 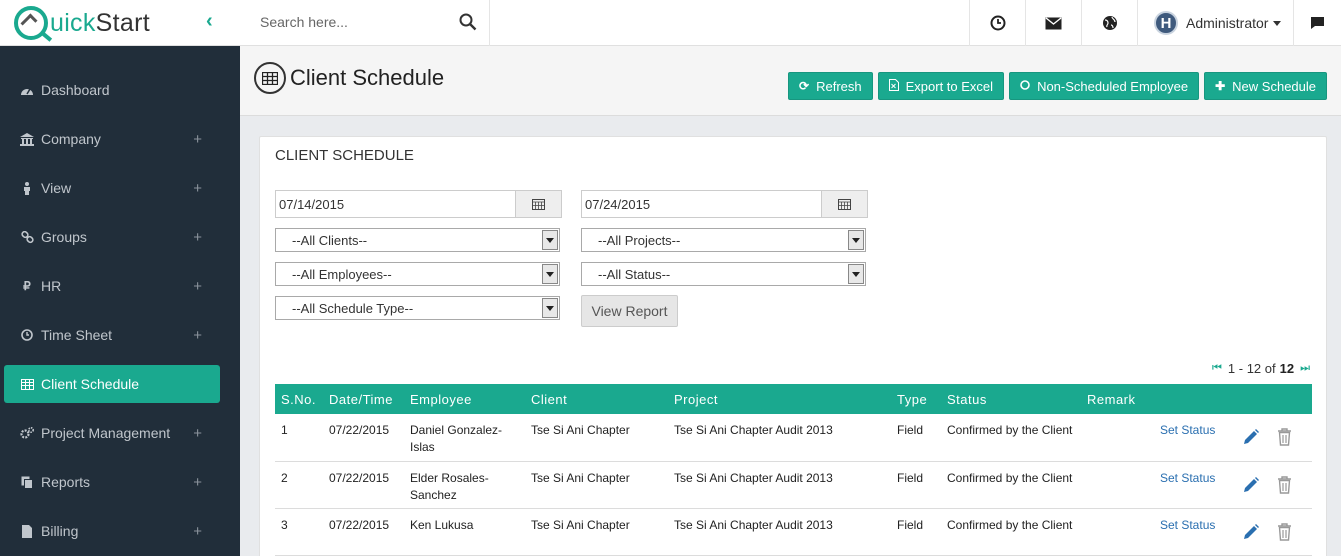 I want to click on circle-icon, so click(x=1025, y=86).